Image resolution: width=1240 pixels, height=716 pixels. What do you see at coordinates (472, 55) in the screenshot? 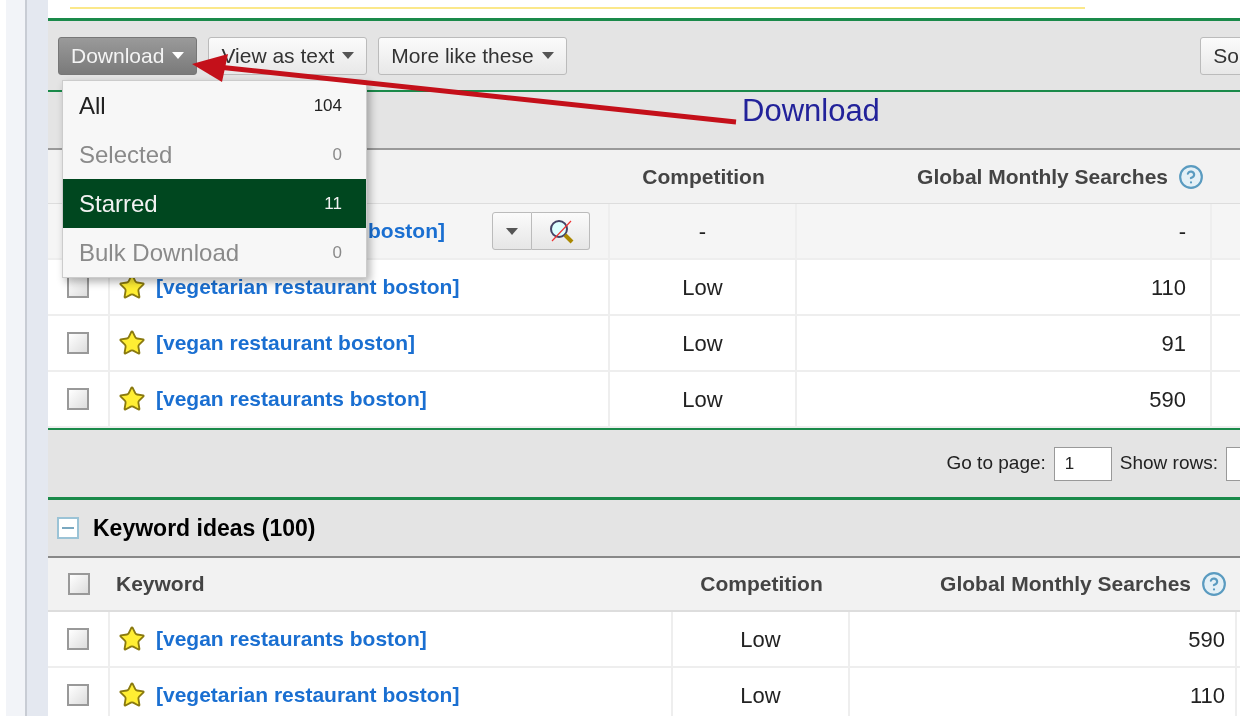
I see `dropdown-button: More like these` at bounding box center [472, 55].